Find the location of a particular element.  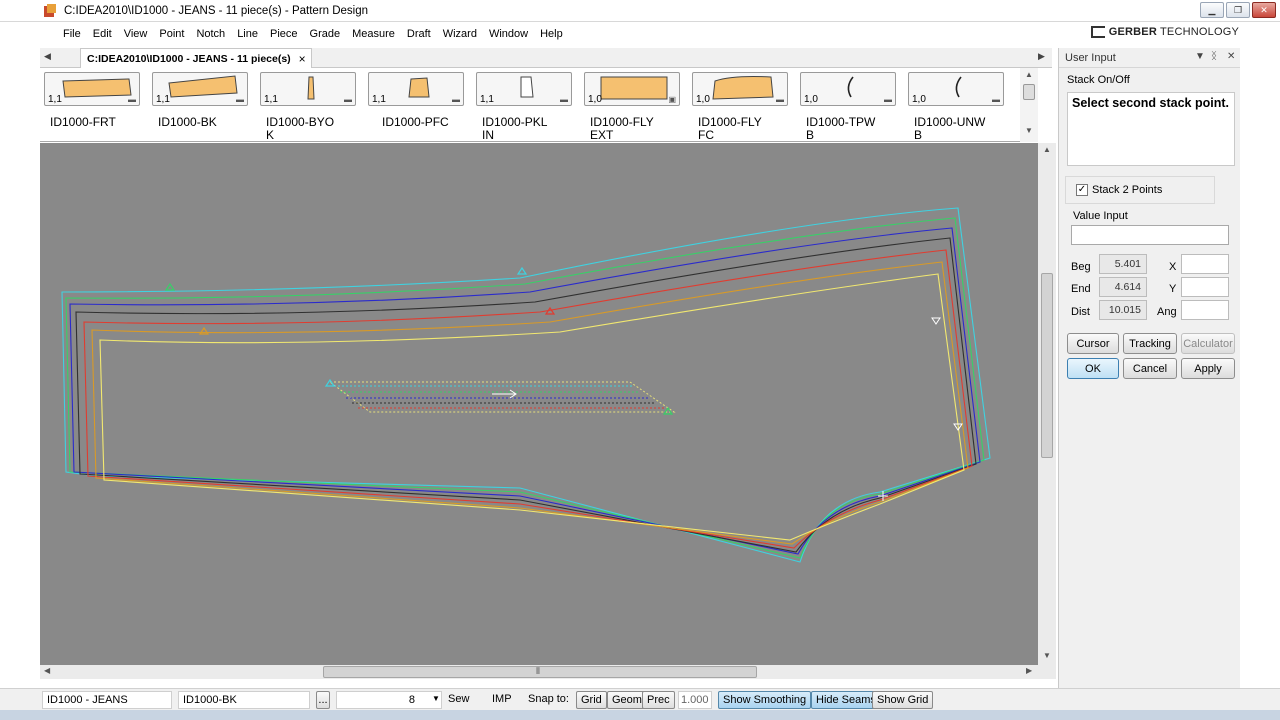

menu-line: Line is located at coordinates (247, 34).